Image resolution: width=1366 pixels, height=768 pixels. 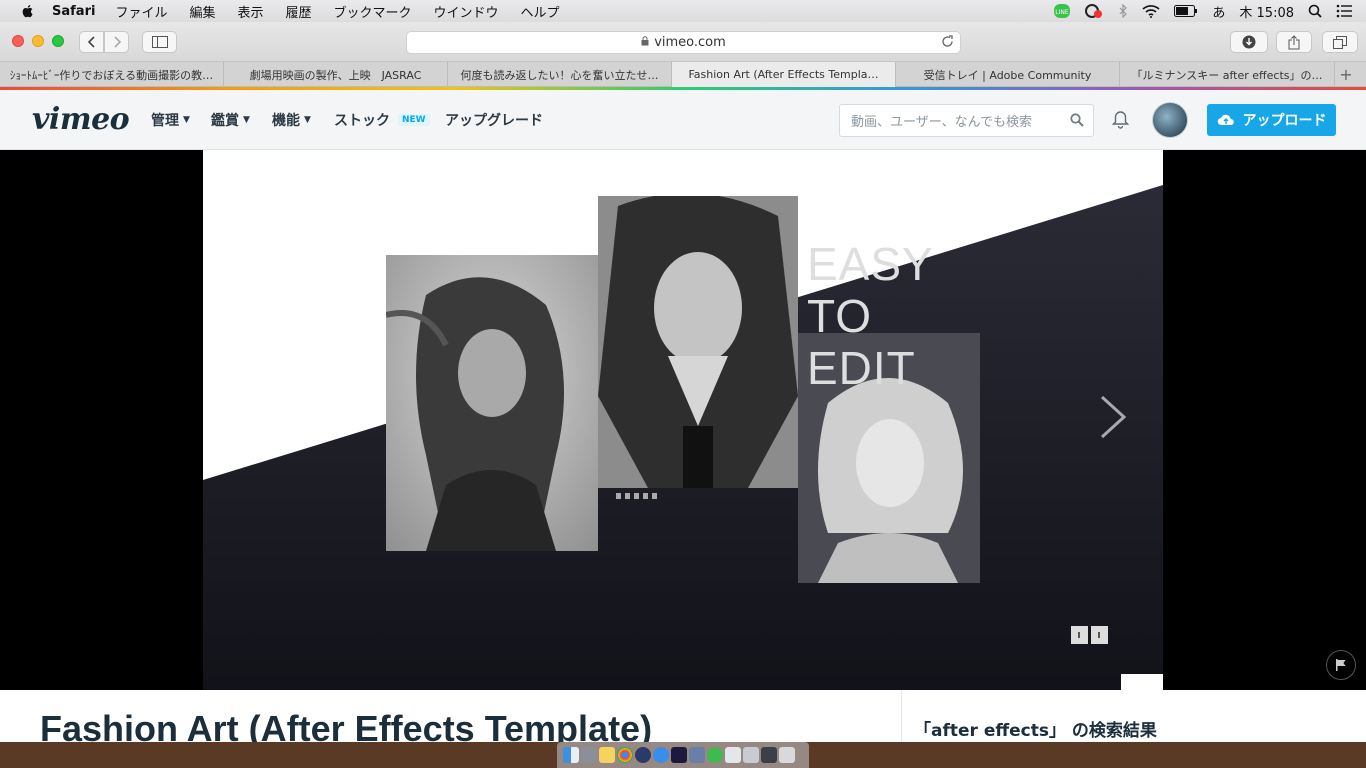 I want to click on model-photo-left, so click(x=492, y=403).